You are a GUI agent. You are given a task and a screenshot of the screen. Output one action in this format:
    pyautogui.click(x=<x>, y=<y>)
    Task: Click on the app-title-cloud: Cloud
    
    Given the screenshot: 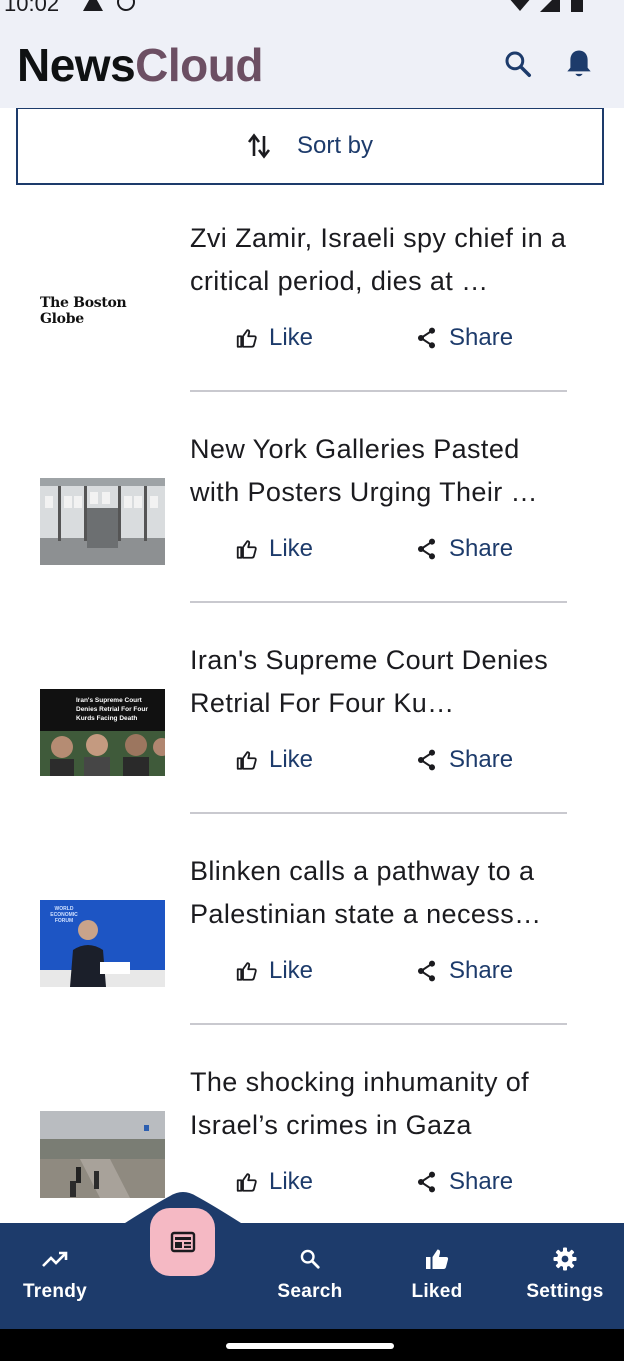 What is the action you would take?
    pyautogui.click(x=199, y=65)
    